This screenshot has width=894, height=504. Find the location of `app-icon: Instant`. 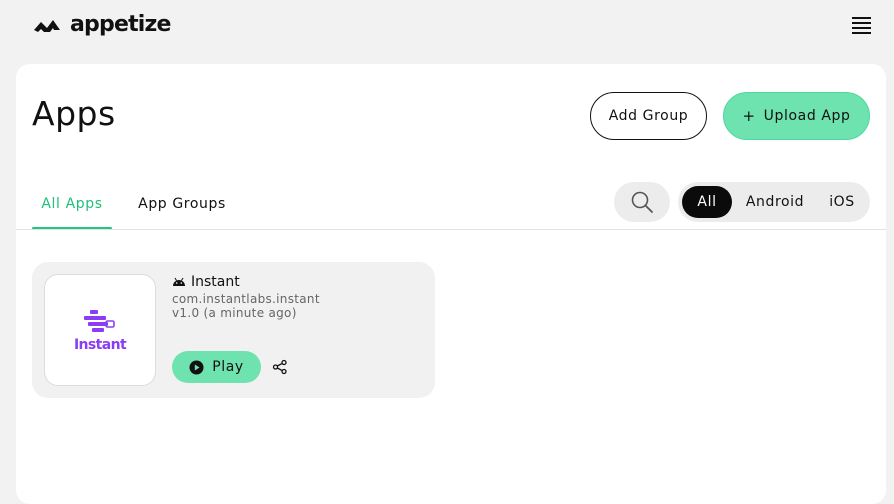

app-icon: Instant is located at coordinates (100, 330).